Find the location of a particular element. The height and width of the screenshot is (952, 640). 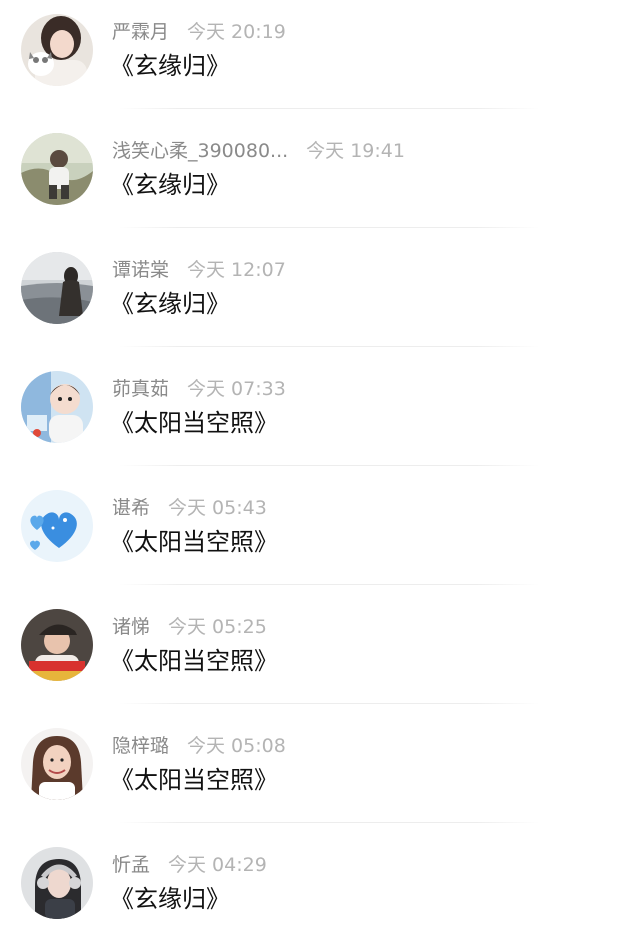

list-item: 诸悌 今天 05:25 《太阳当空照》 is located at coordinates (320, 654).